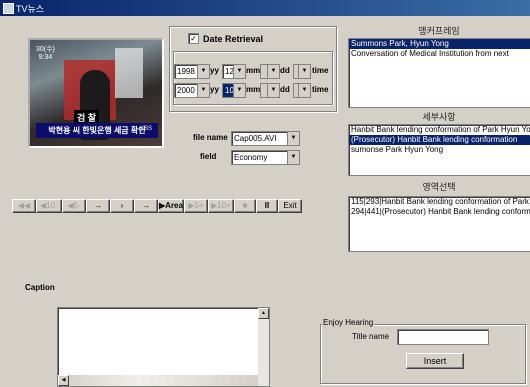  I want to click on to-year-select: 2000 ▼, so click(192, 90).